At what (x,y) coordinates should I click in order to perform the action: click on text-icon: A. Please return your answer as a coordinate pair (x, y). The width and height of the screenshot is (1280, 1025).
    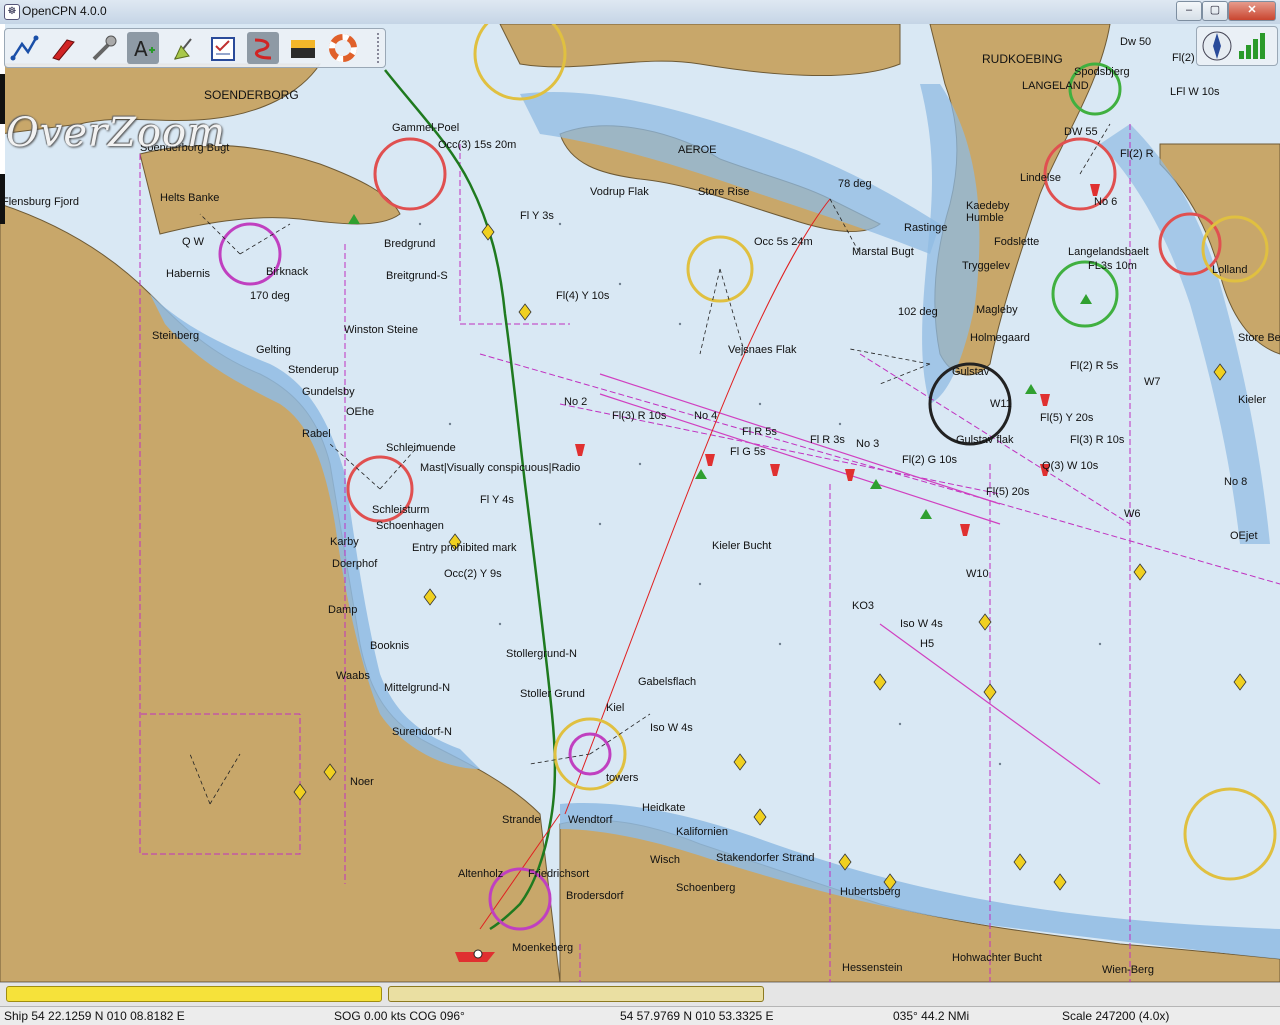
    Looking at the image, I should click on (143, 48).